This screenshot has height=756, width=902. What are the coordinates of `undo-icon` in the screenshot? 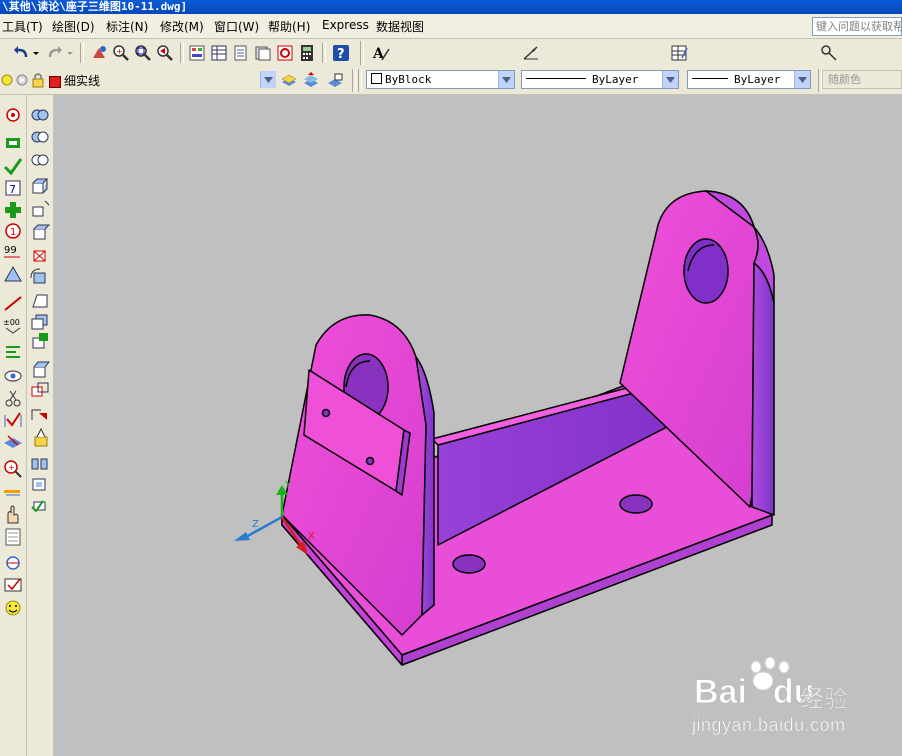 It's located at (21, 53).